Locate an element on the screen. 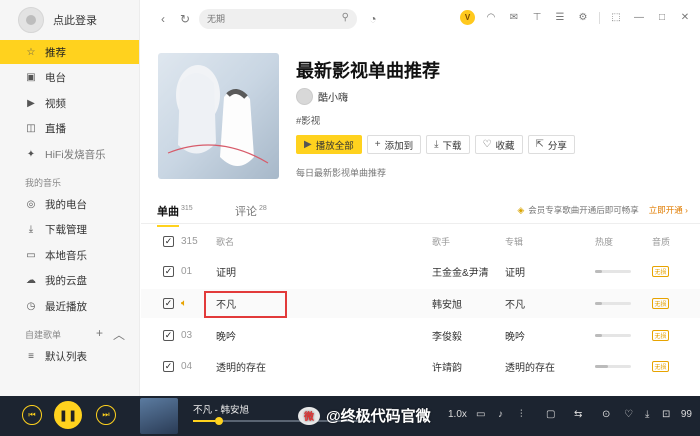  download-icon: ⤓ is located at coordinates (647, 414).